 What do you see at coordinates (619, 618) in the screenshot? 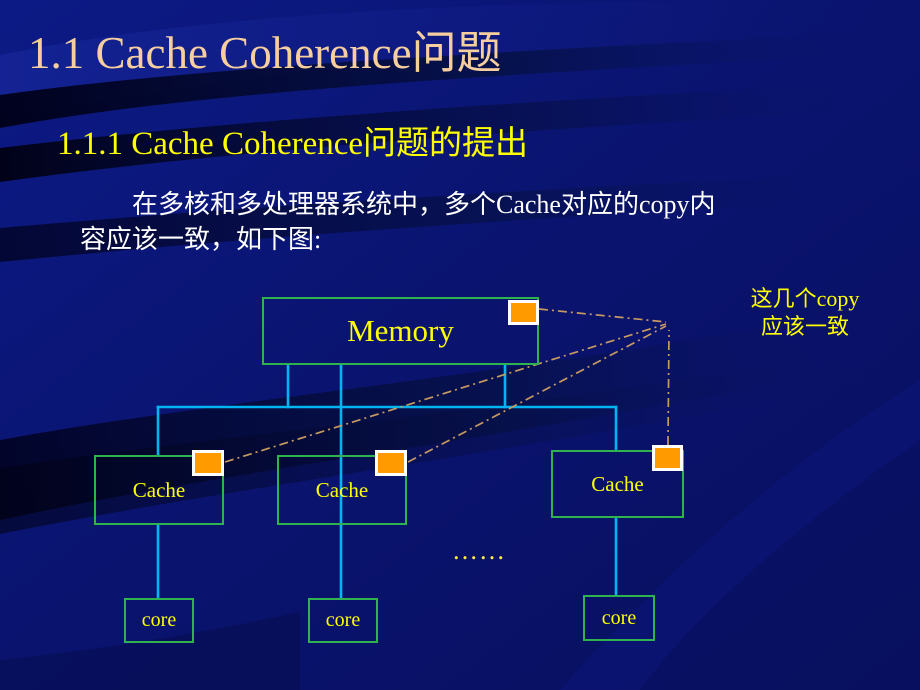
I see `core-node-3: core` at bounding box center [619, 618].